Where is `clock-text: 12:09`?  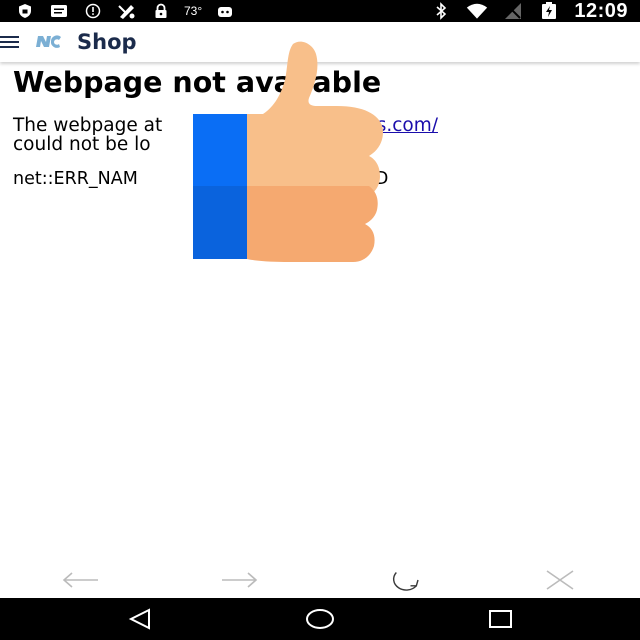 clock-text: 12:09 is located at coordinates (601, 11).